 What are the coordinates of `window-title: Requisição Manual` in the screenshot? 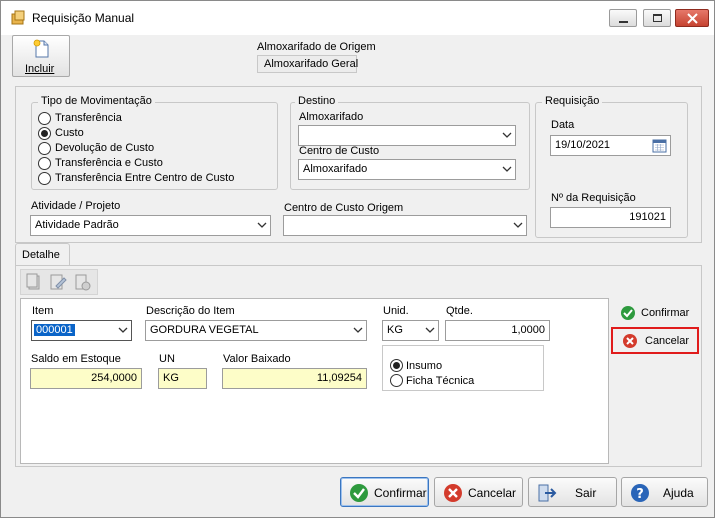 It's located at (83, 18).